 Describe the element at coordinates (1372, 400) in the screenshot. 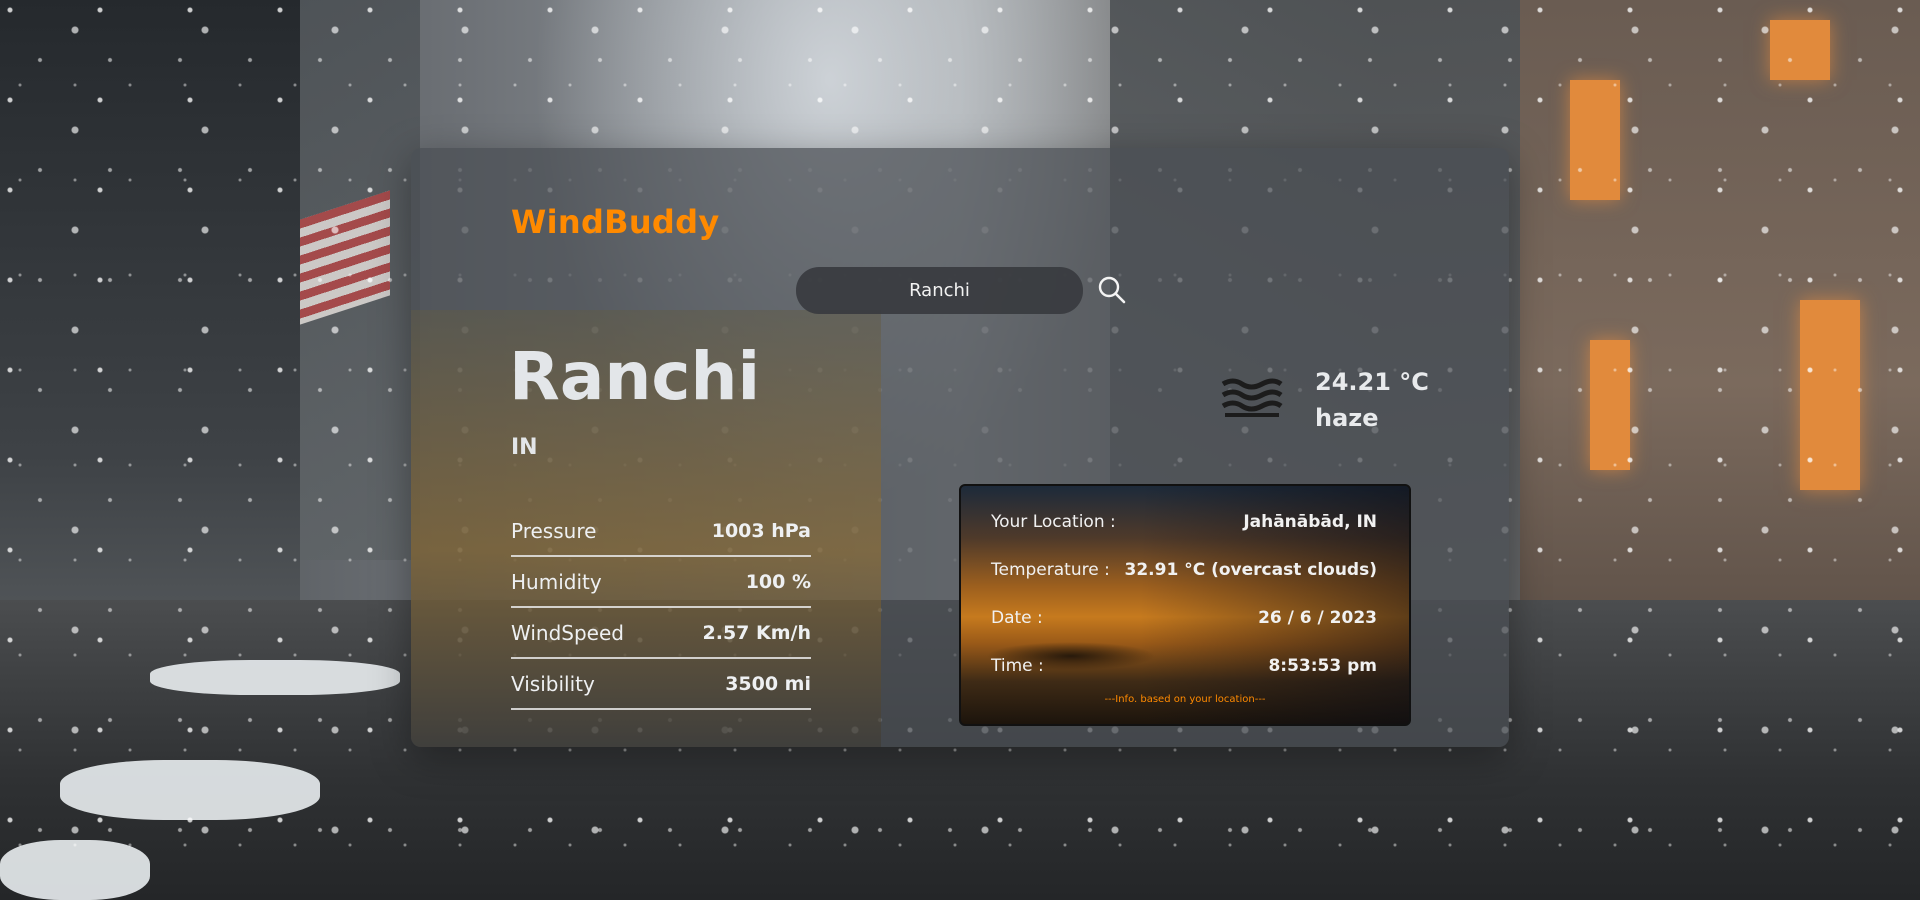

I see `current-weather: 24.21 °C haze` at that location.